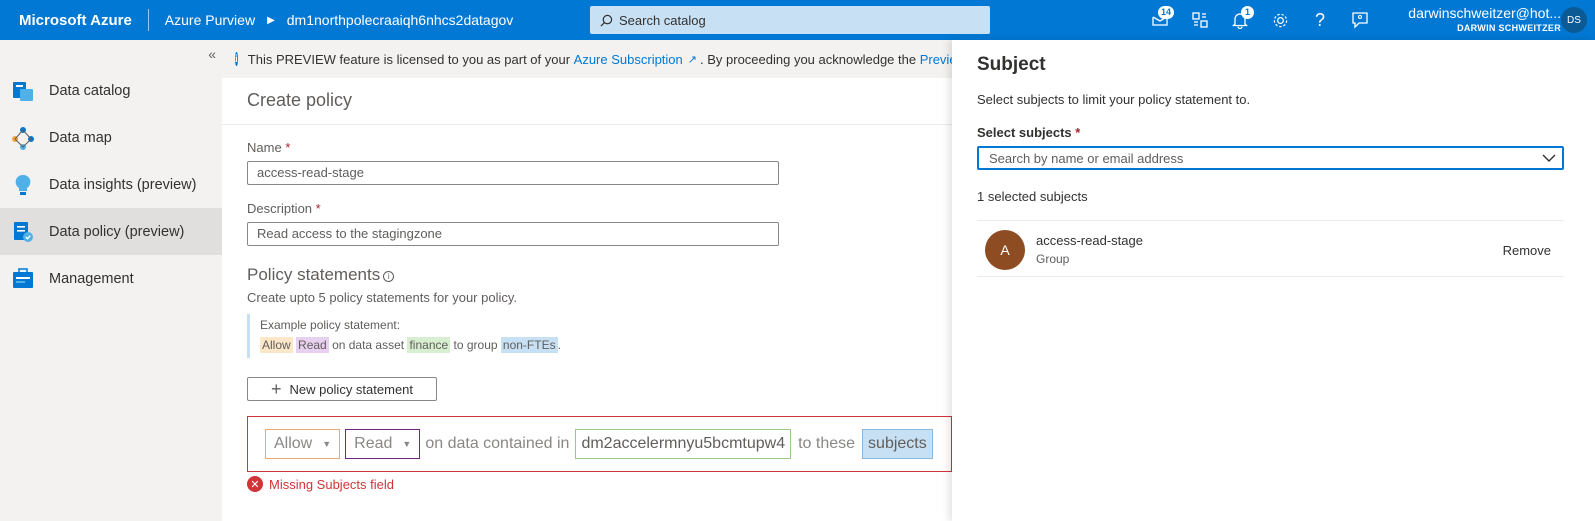 The image size is (1595, 521). What do you see at coordinates (303, 444) in the screenshot?
I see `effect-dropdown: Allow ▼` at bounding box center [303, 444].